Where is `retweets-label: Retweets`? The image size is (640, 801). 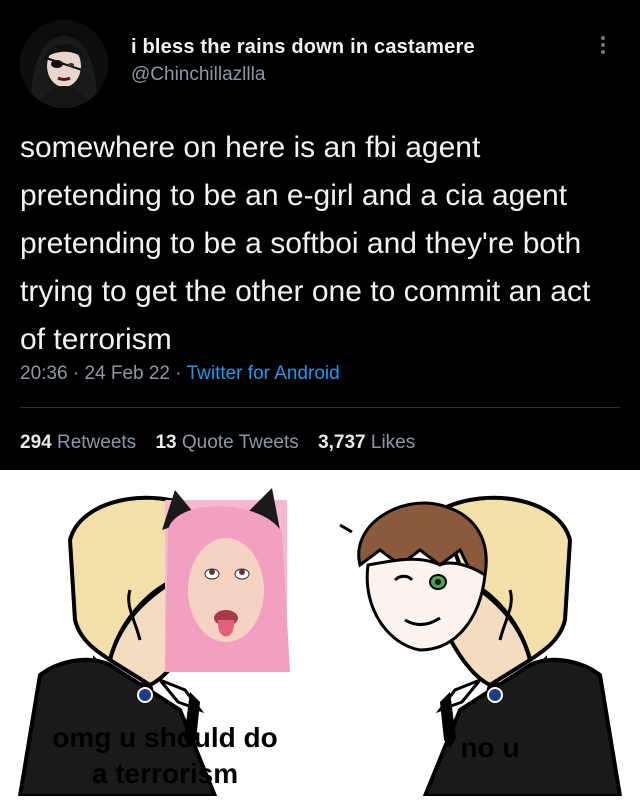
retweets-label: Retweets is located at coordinates (96, 442).